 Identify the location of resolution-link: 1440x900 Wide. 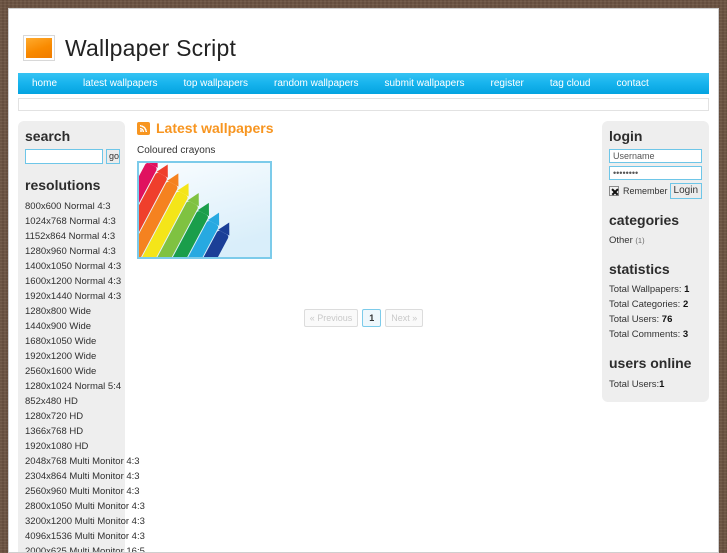
(71, 326).